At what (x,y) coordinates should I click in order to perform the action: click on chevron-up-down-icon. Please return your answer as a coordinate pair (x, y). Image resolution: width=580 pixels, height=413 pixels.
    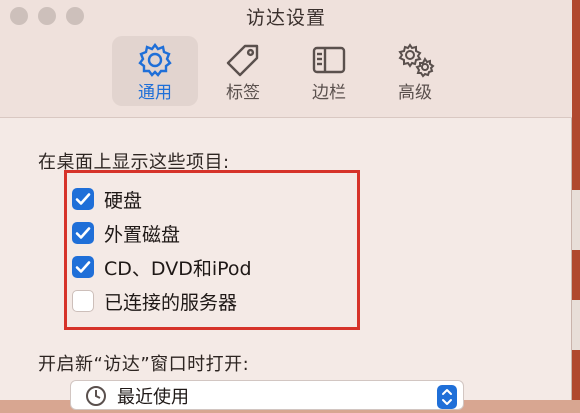
    Looking at the image, I should click on (447, 397).